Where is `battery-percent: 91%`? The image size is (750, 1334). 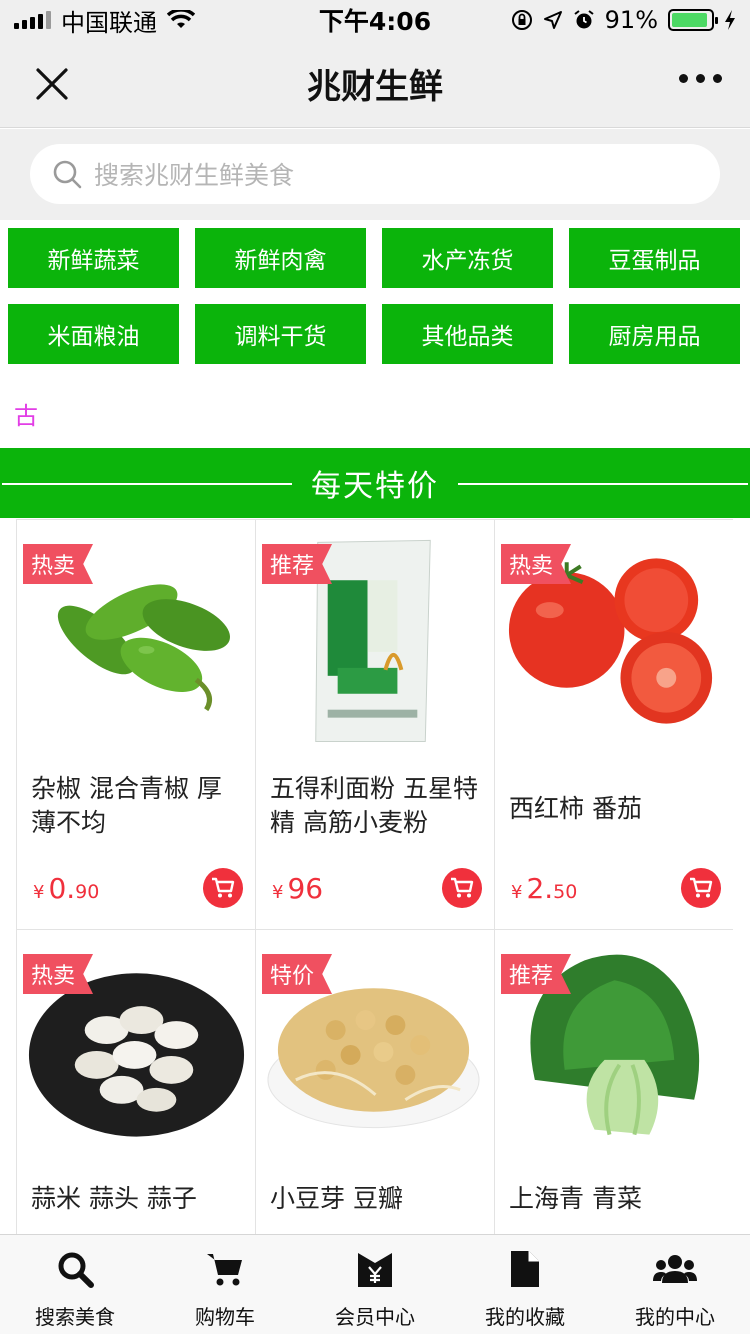 battery-percent: 91% is located at coordinates (631, 20).